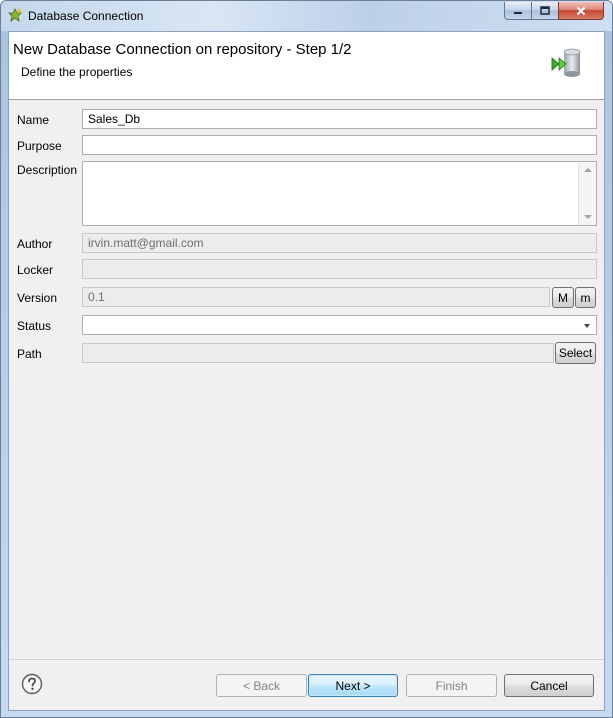  I want to click on window-title: Database Connection, so click(86, 16).